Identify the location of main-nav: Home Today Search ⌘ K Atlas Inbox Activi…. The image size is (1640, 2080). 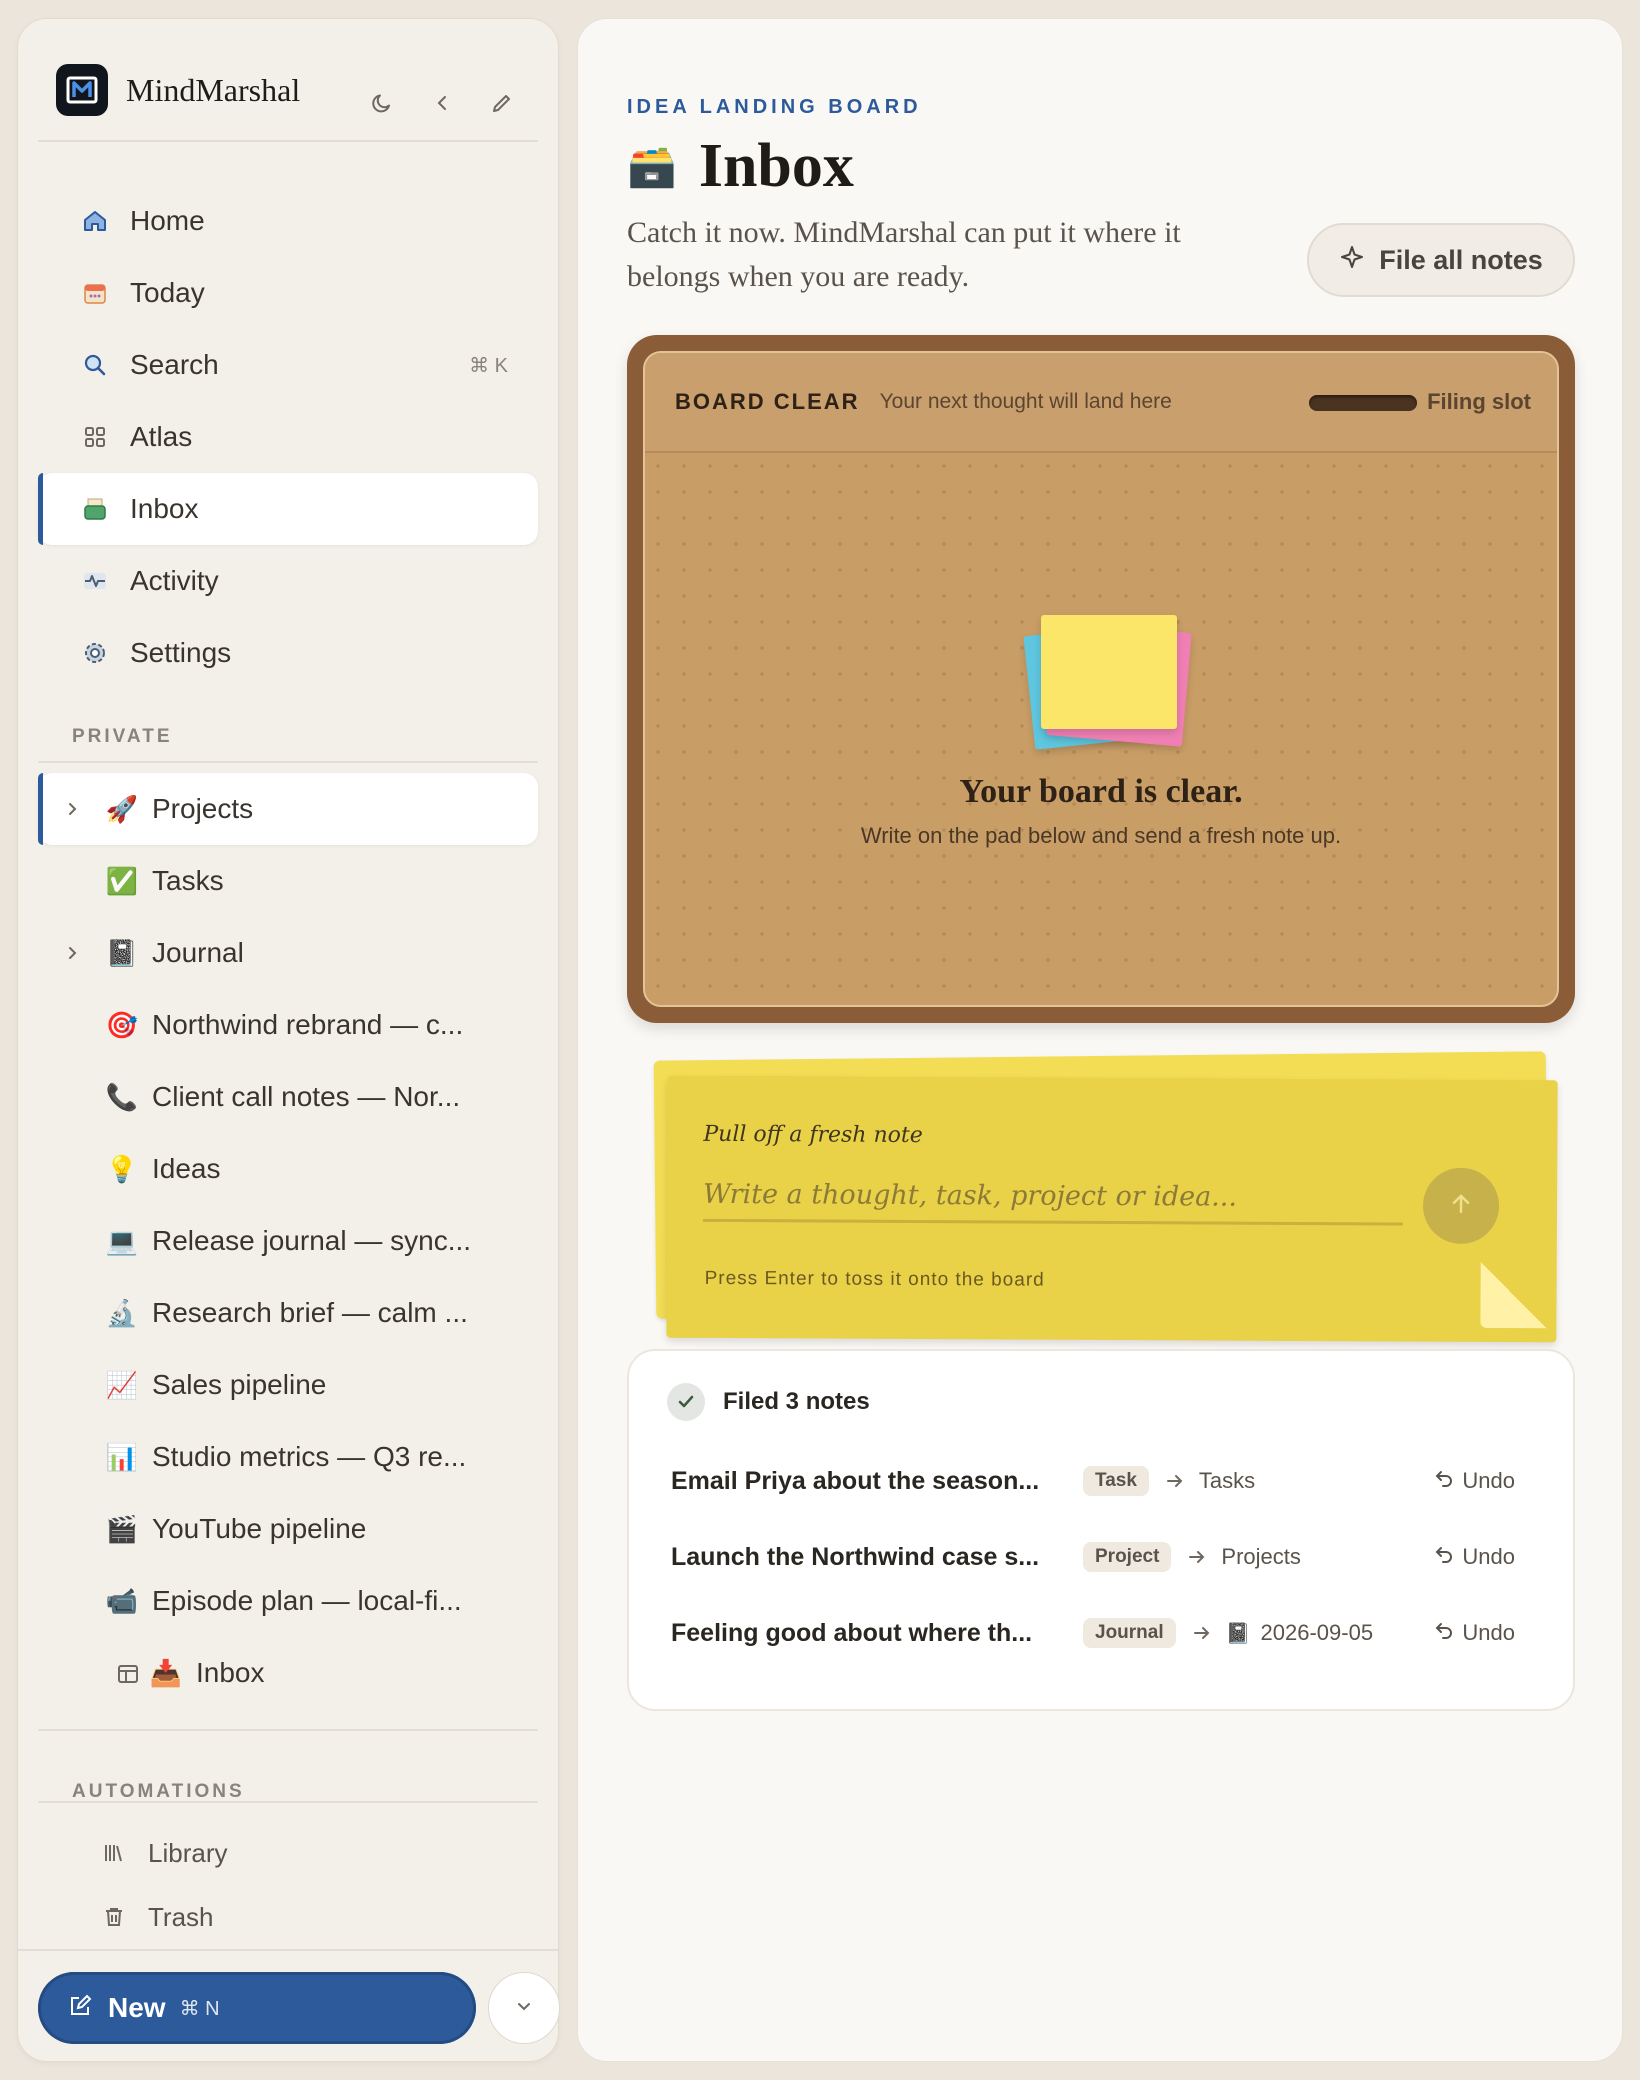
(288, 437).